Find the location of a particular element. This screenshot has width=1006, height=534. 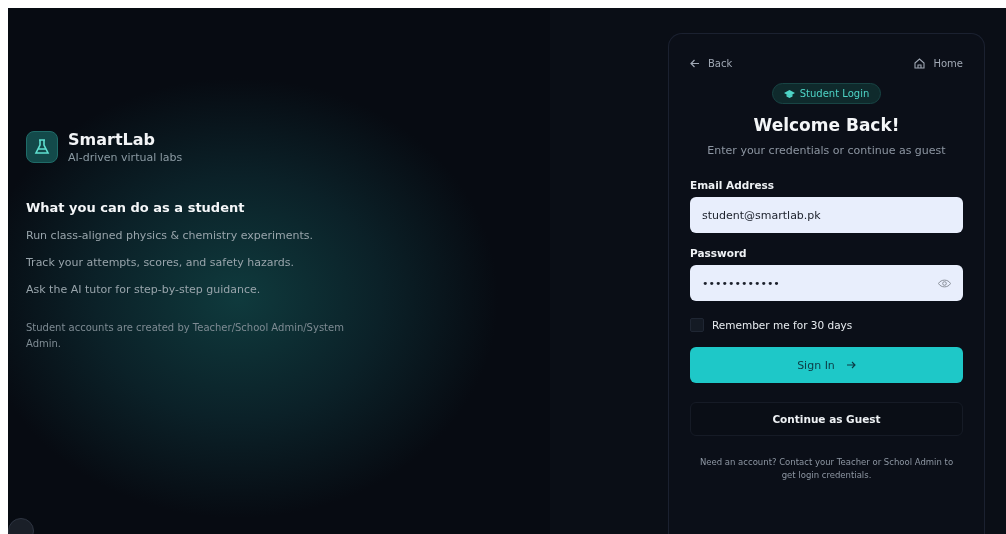

accounts-note: Student accounts are created by Teacher/School Admin/System Admin. is located at coordinates (185, 336).